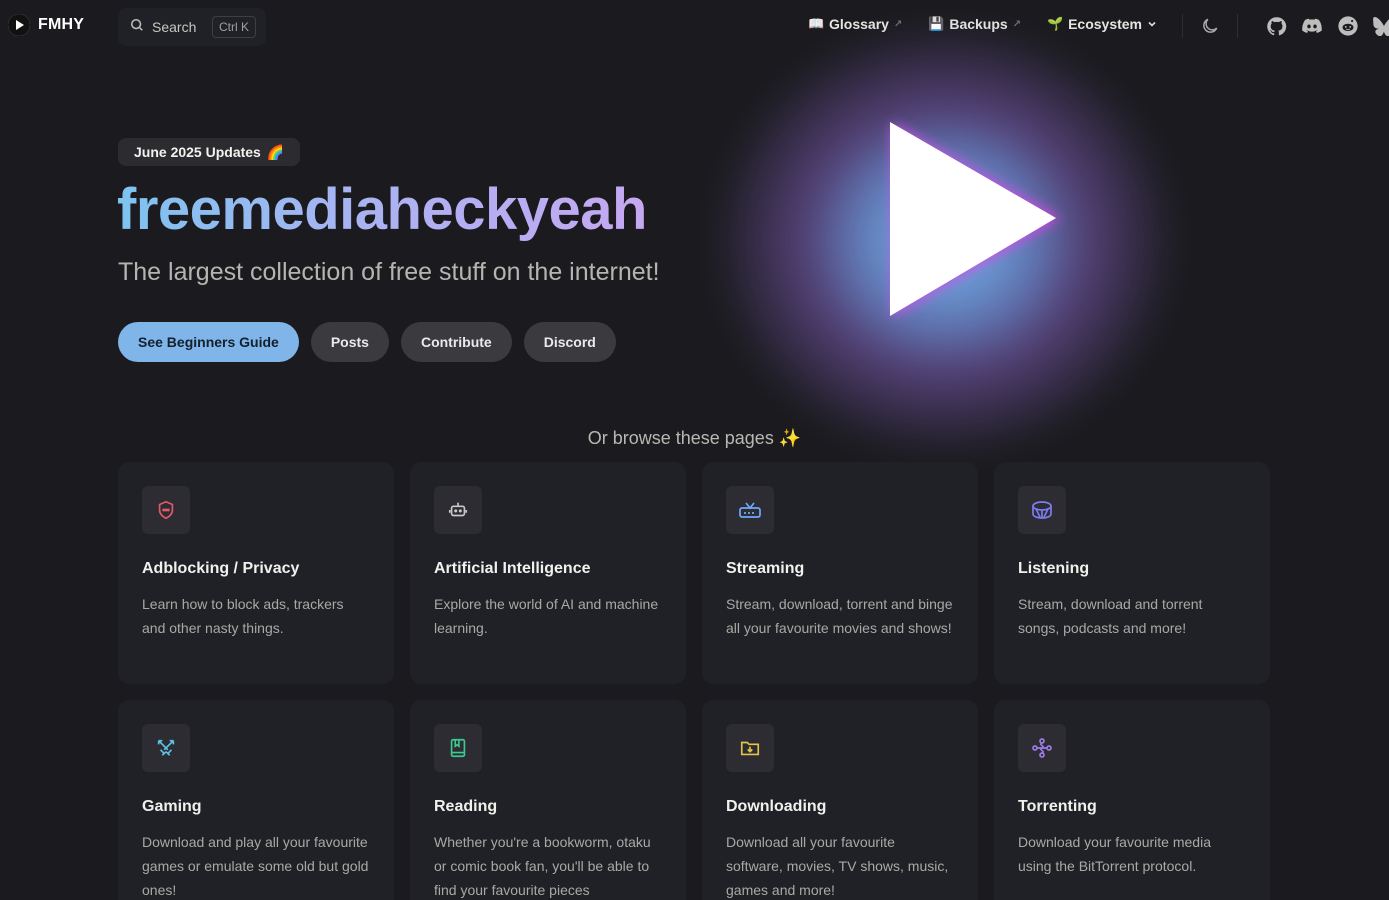 This screenshot has height=900, width=1389. Describe the element at coordinates (1042, 748) in the screenshot. I see `magnet-icon` at that location.